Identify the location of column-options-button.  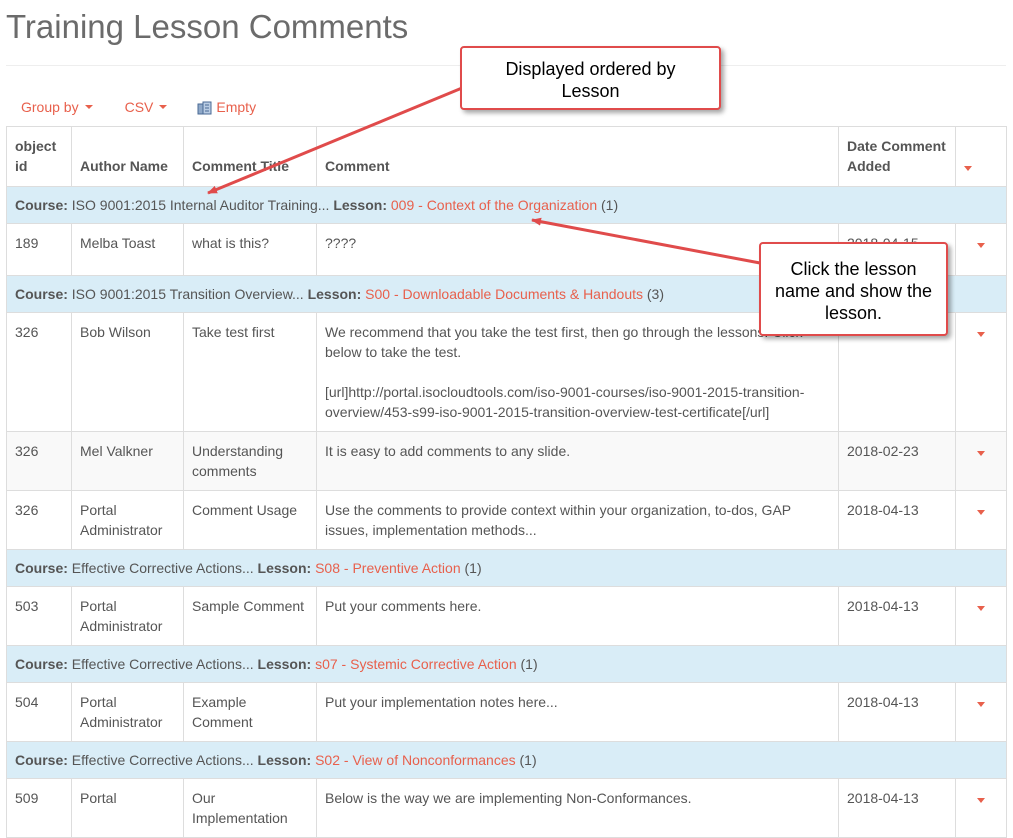
(981, 156).